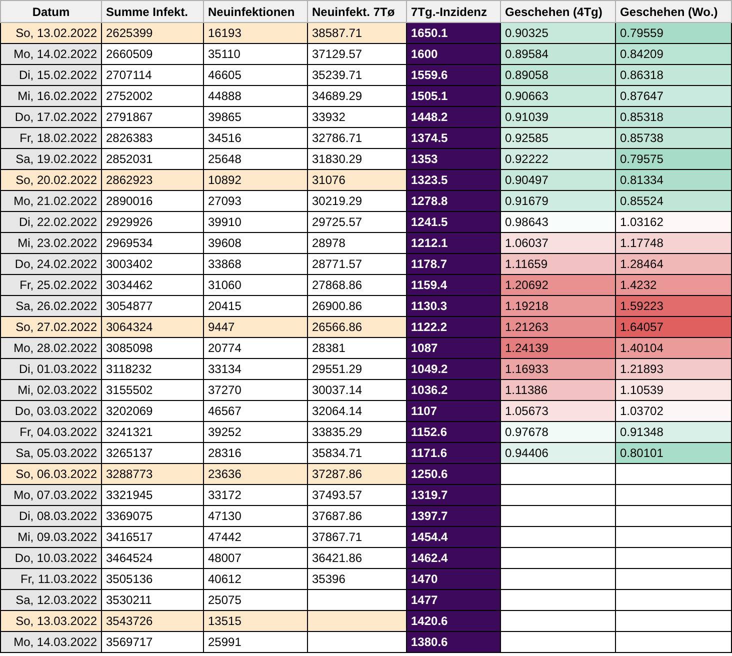 This screenshot has width=732, height=656. What do you see at coordinates (51, 159) in the screenshot?
I see `date-cell: Sa, 19.02.2022` at bounding box center [51, 159].